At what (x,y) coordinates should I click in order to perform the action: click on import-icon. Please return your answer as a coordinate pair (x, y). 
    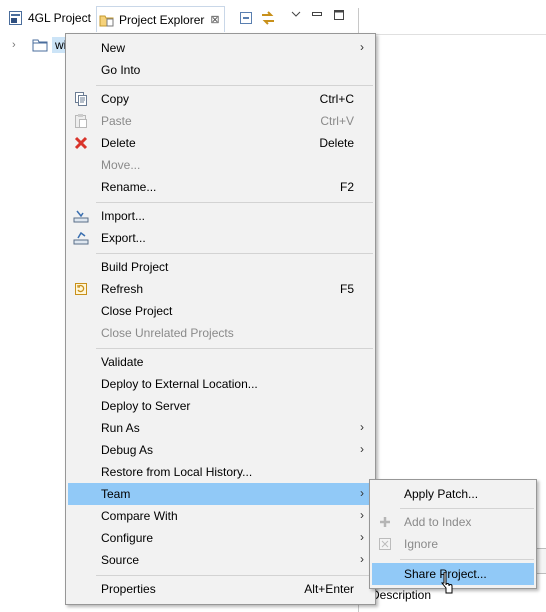
    Looking at the image, I should click on (81, 216).